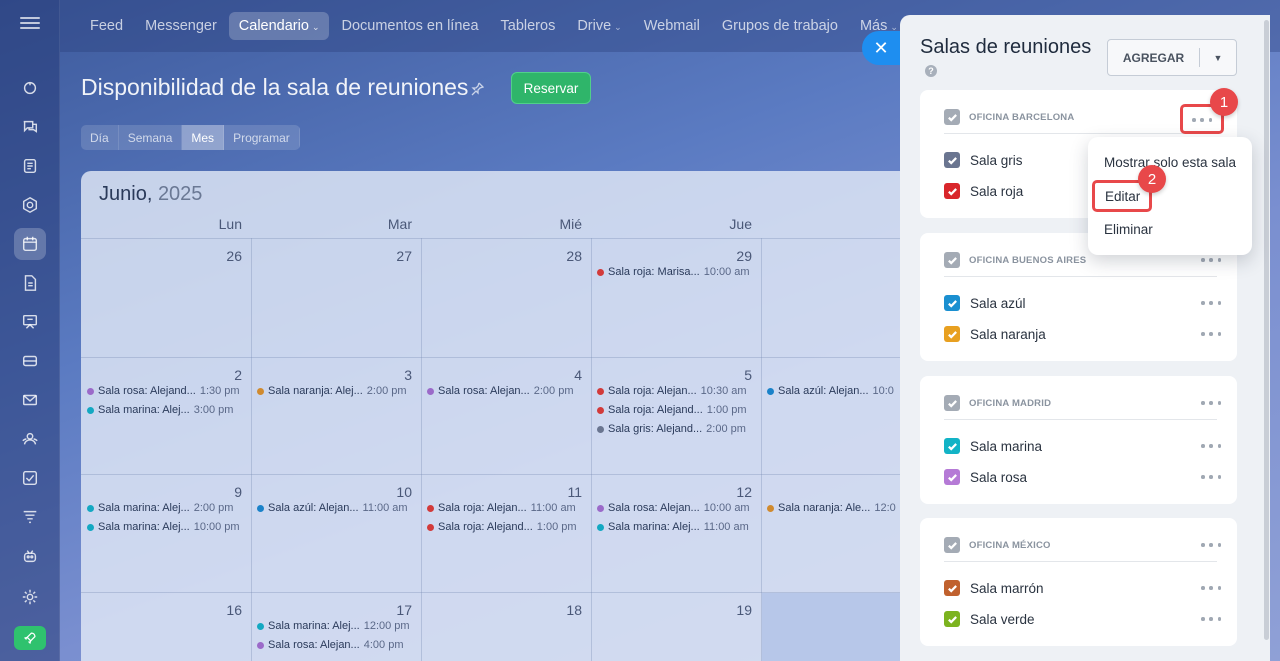 This screenshot has height=661, width=1280. I want to click on robot-icon, so click(30, 556).